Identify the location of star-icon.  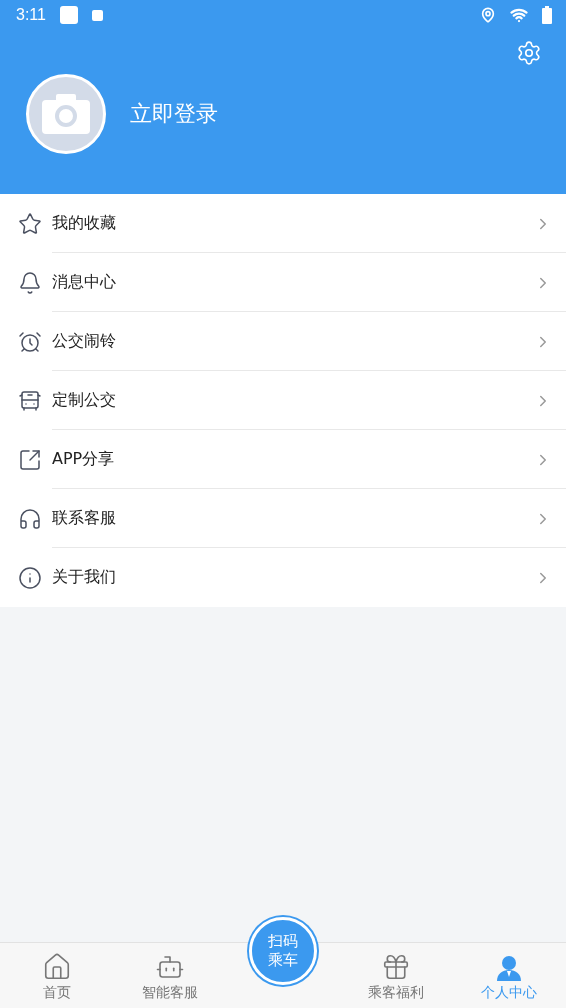
(30, 223).